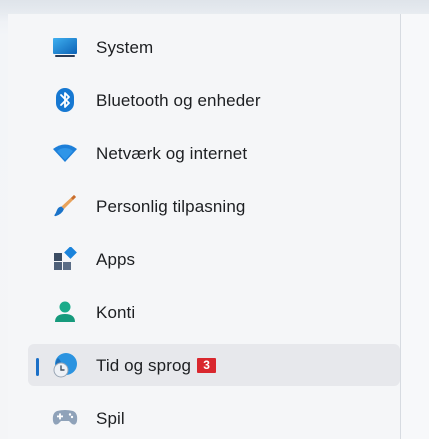 The width and height of the screenshot is (429, 439). I want to click on display-icon, so click(65, 47).